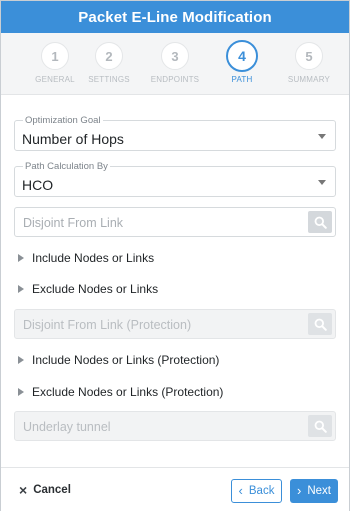  I want to click on exclude-nodes-protection-expander: Exclude Nodes or Links (Protection), so click(120, 392).